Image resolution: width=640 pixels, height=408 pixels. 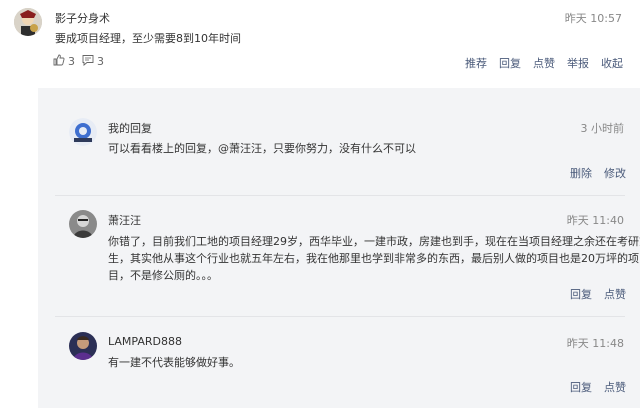 What do you see at coordinates (595, 220) in the screenshot?
I see `reply-time: 昨天 11:40` at bounding box center [595, 220].